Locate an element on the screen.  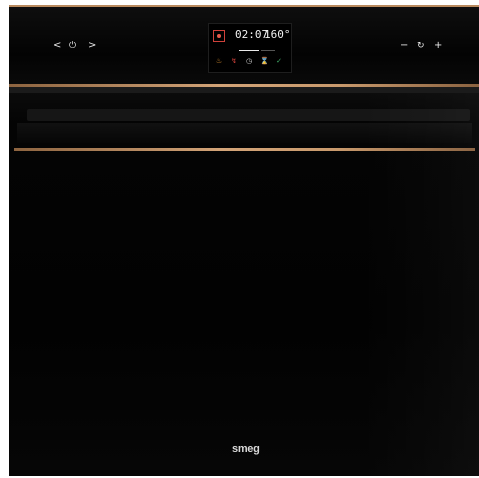
display: 02:07 160° ♨ ↯ ◷ ⌛ ✓ is located at coordinates (250, 48).